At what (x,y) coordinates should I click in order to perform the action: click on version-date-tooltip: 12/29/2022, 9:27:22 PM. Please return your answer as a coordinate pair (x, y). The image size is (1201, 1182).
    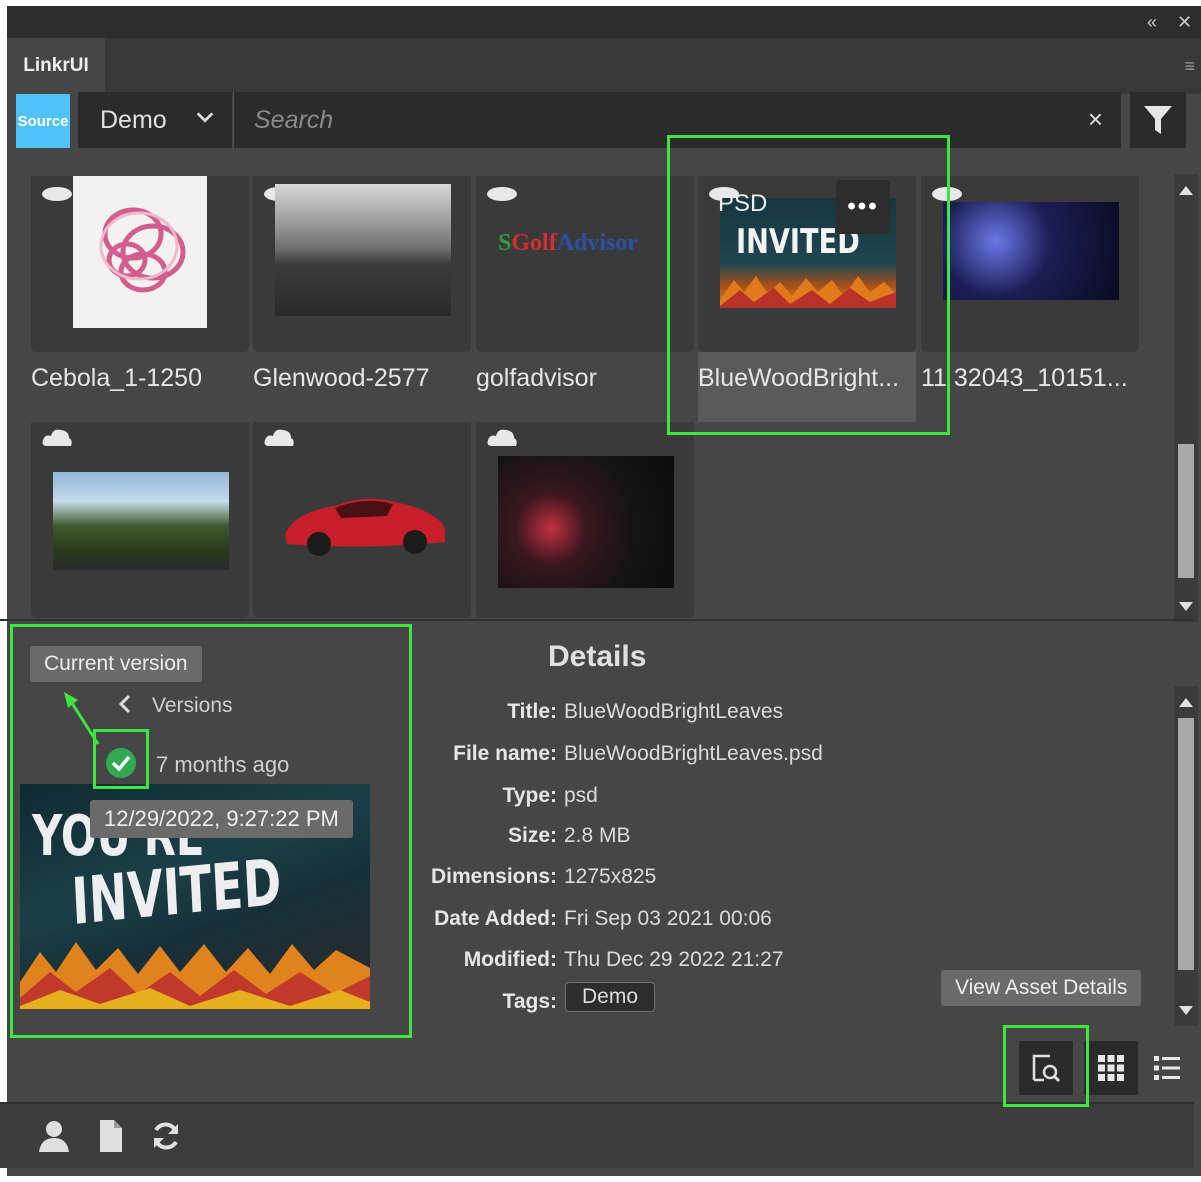
    Looking at the image, I should click on (221, 819).